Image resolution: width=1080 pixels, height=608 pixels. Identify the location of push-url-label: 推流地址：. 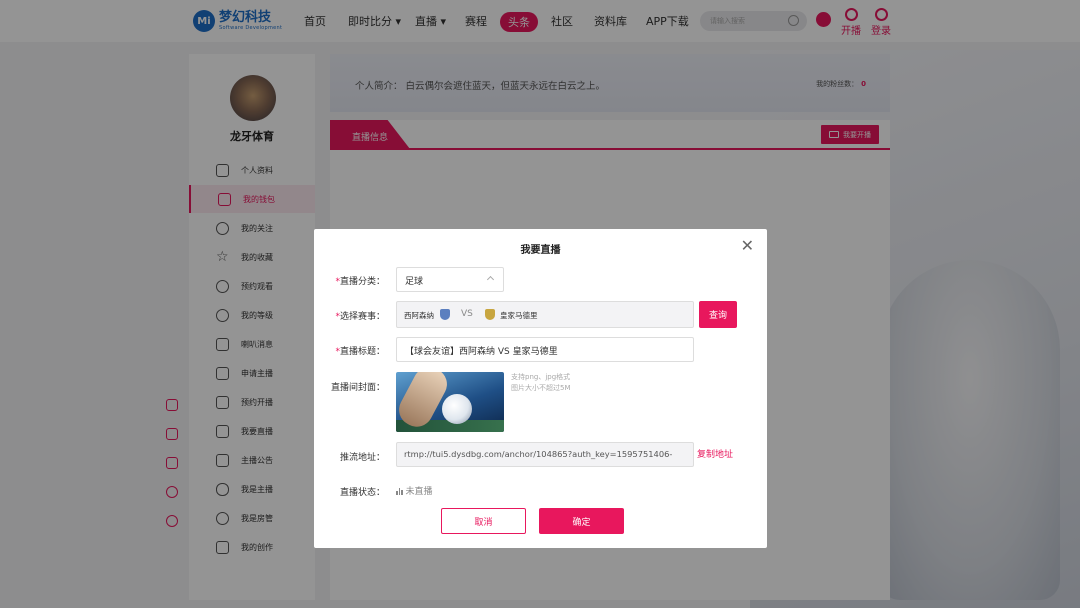
(362, 458).